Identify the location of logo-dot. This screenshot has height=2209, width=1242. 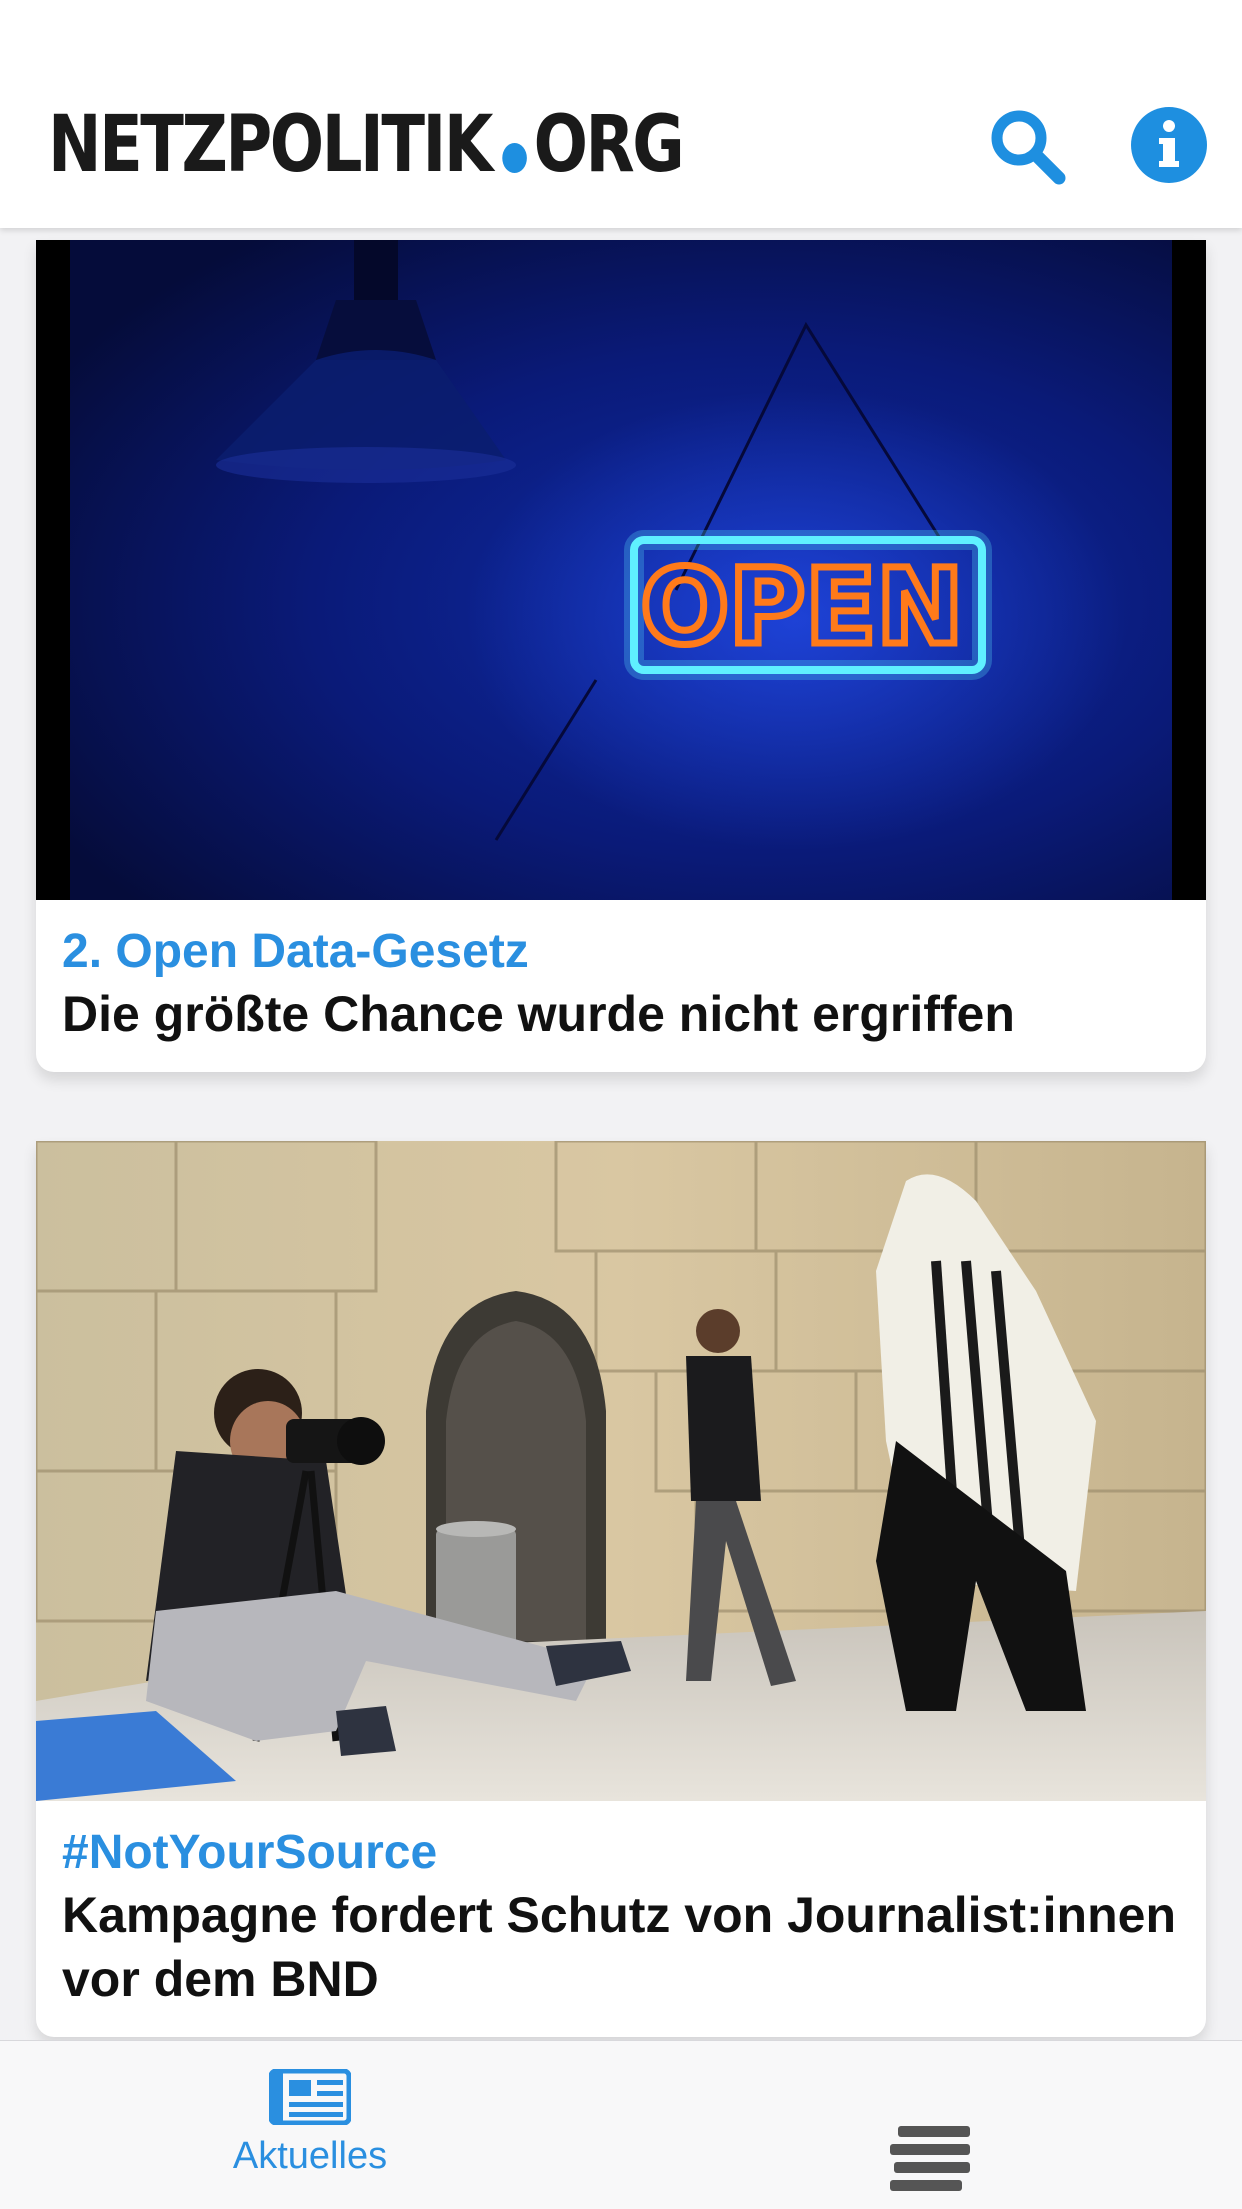
(515, 158).